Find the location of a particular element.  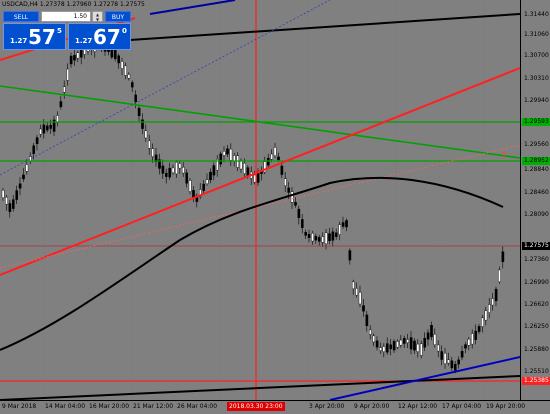

blue-bottom-trendline is located at coordinates (424, 378).